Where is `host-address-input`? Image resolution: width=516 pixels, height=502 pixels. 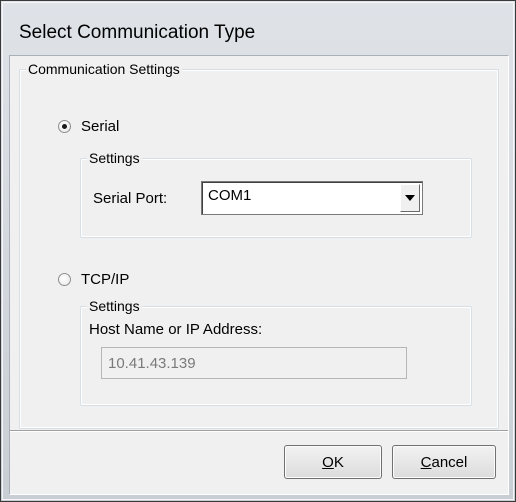 host-address-input is located at coordinates (254, 363).